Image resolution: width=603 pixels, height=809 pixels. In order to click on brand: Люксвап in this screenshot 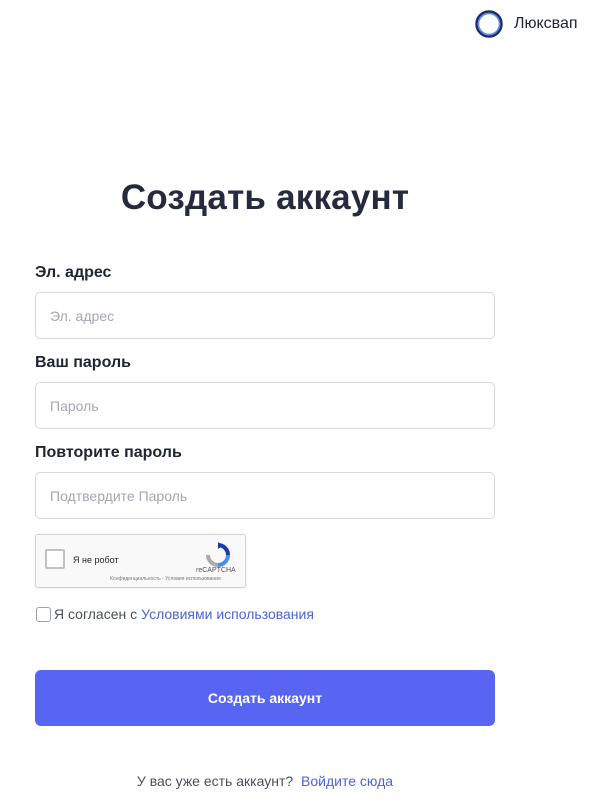, I will do `click(526, 24)`.